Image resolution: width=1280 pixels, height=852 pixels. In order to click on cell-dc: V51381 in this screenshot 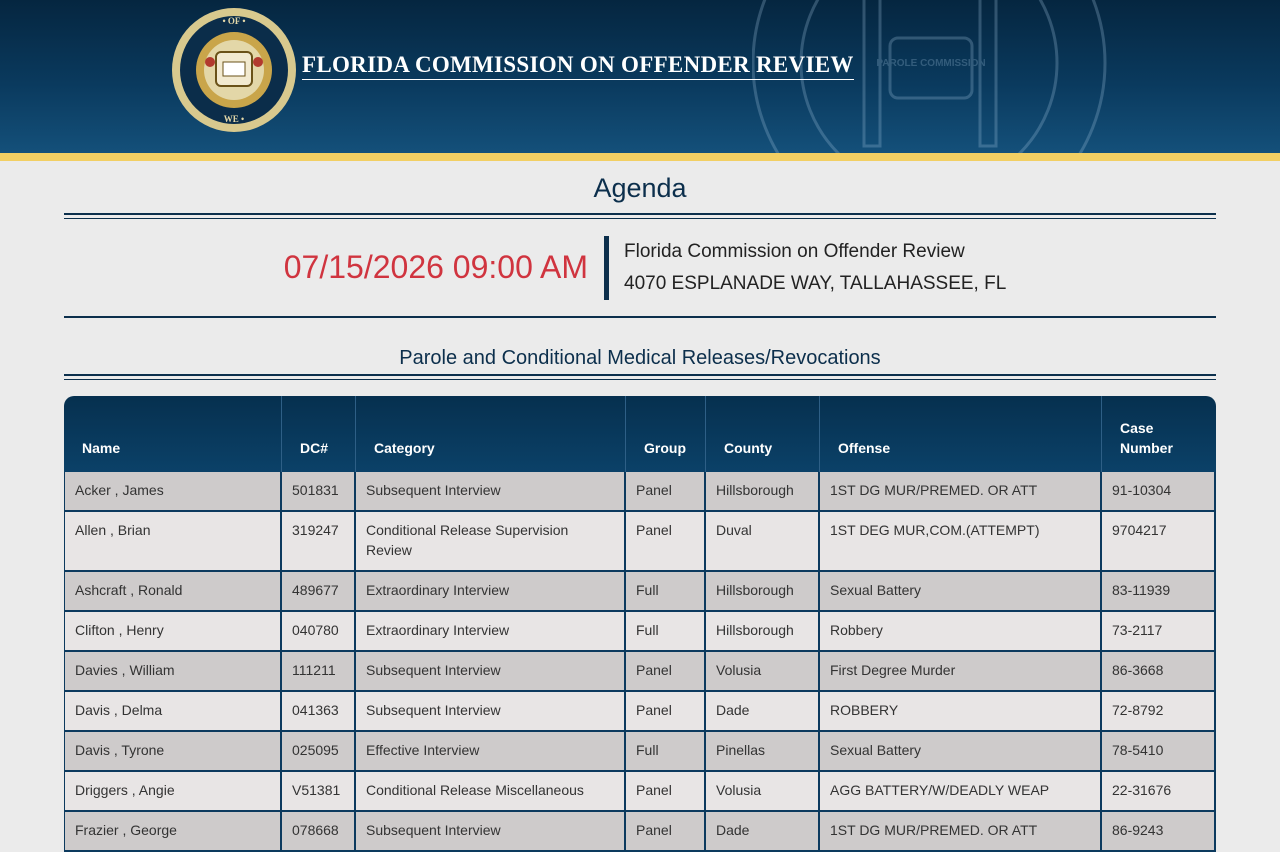, I will do `click(319, 792)`.